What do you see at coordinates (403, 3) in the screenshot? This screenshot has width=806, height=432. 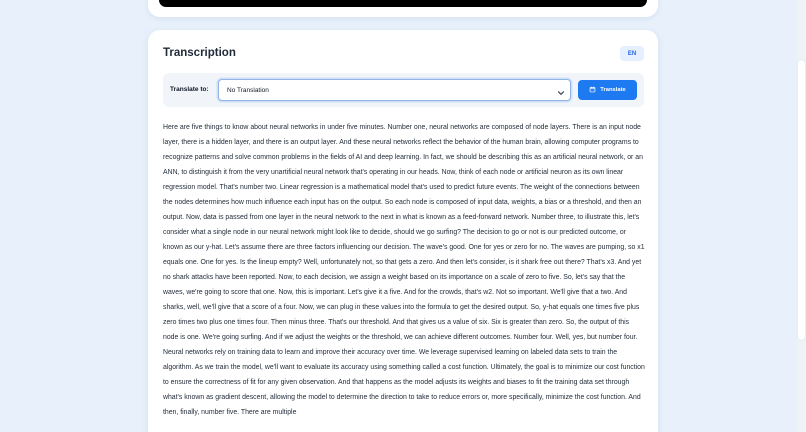 I see `video-player` at bounding box center [403, 3].